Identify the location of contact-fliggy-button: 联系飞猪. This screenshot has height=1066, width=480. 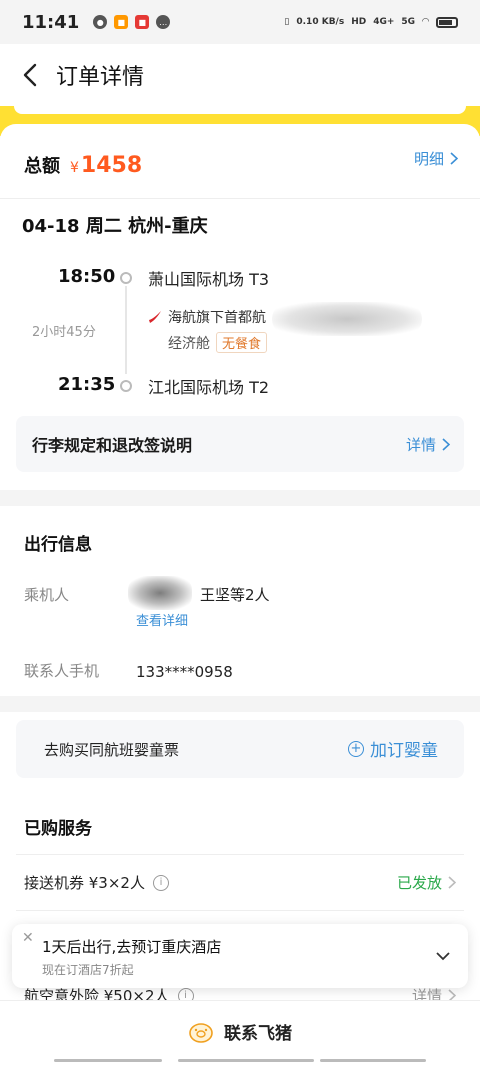
(240, 1031).